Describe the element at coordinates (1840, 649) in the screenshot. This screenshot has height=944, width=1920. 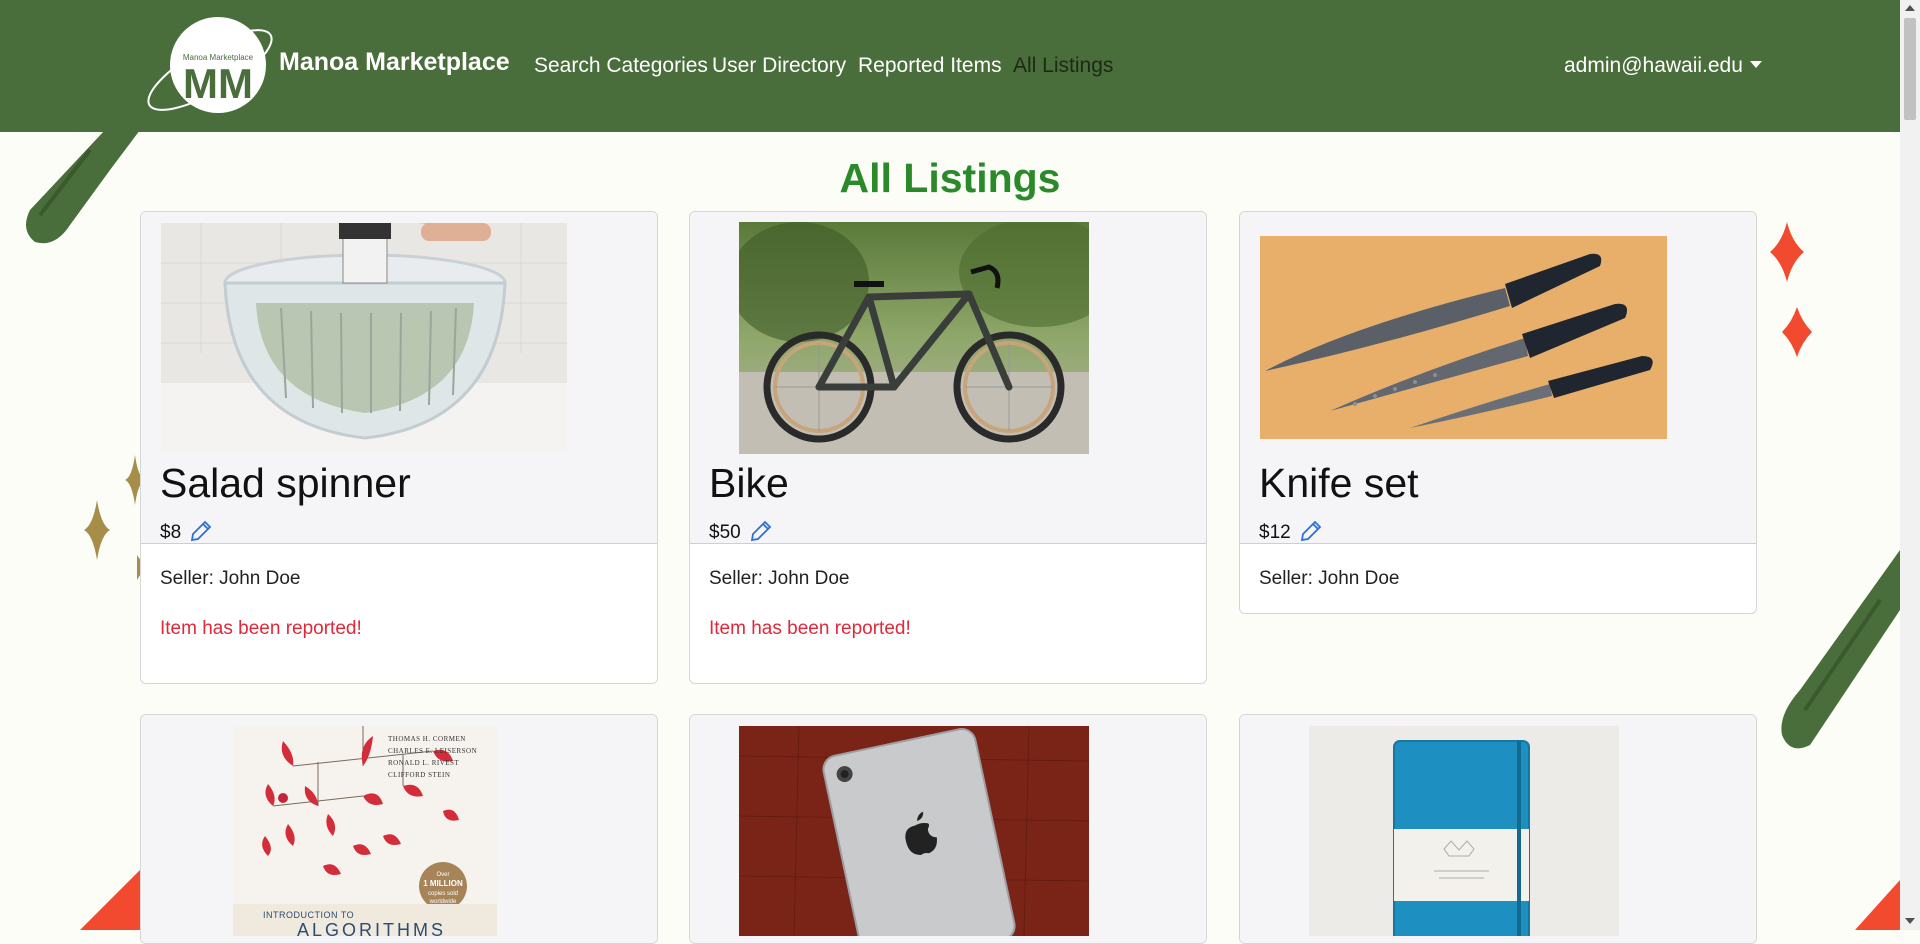
I see `green-brush-decor-right` at that location.